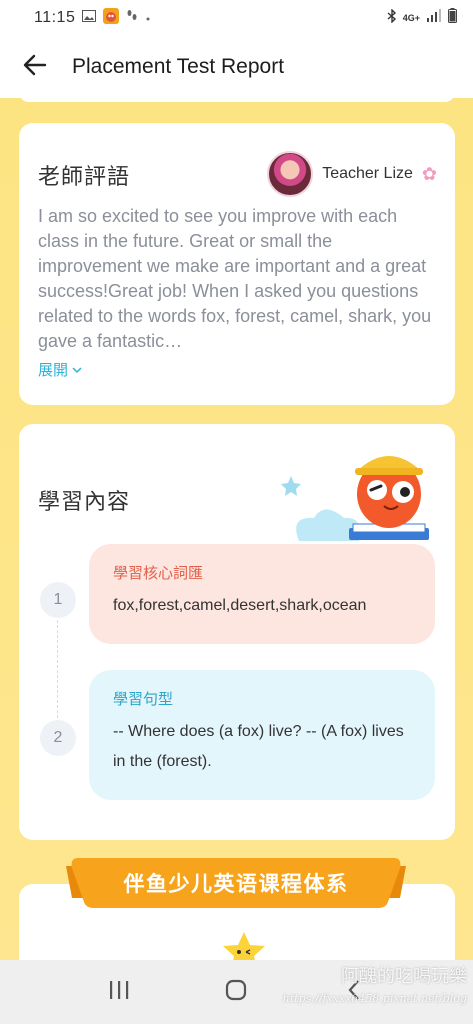 This screenshot has width=473, height=1024. I want to click on flower-icon: ✿, so click(429, 173).